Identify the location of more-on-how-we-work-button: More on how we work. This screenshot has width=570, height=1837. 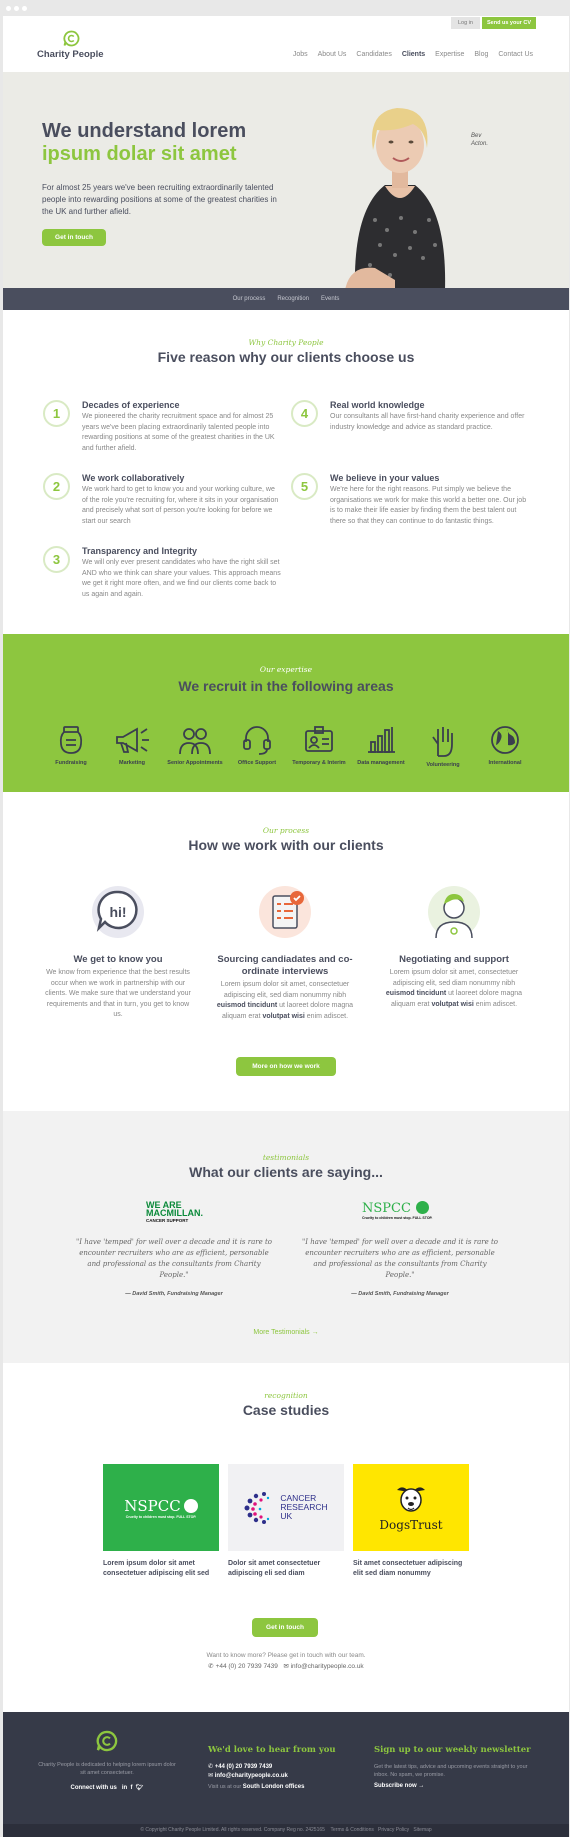
(286, 1066).